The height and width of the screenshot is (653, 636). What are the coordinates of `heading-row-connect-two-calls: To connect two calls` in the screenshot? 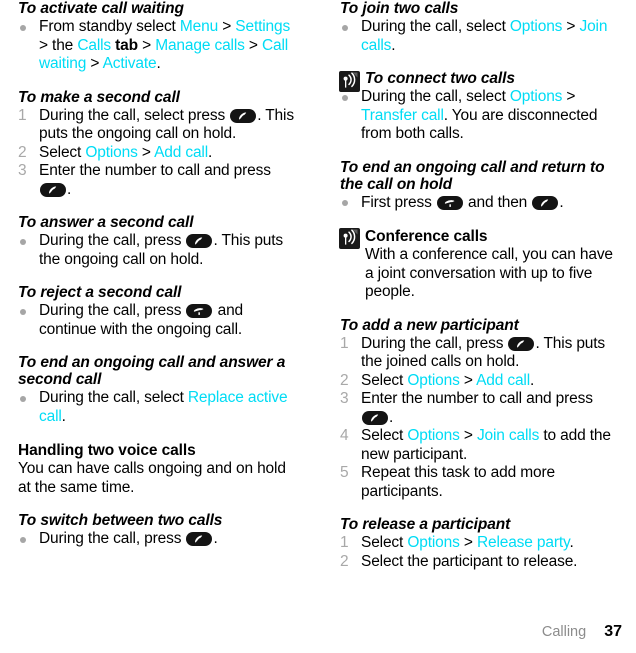 It's located at (480, 81).